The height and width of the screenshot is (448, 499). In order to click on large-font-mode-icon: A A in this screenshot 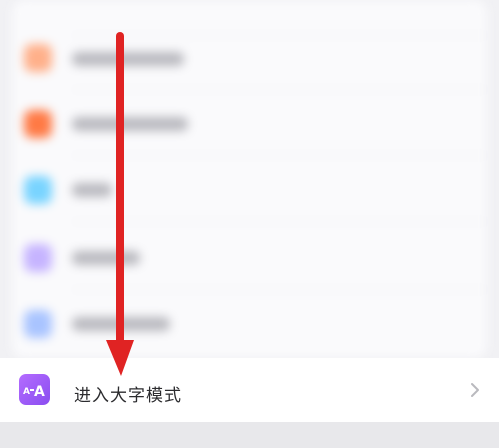, I will do `click(34, 389)`.